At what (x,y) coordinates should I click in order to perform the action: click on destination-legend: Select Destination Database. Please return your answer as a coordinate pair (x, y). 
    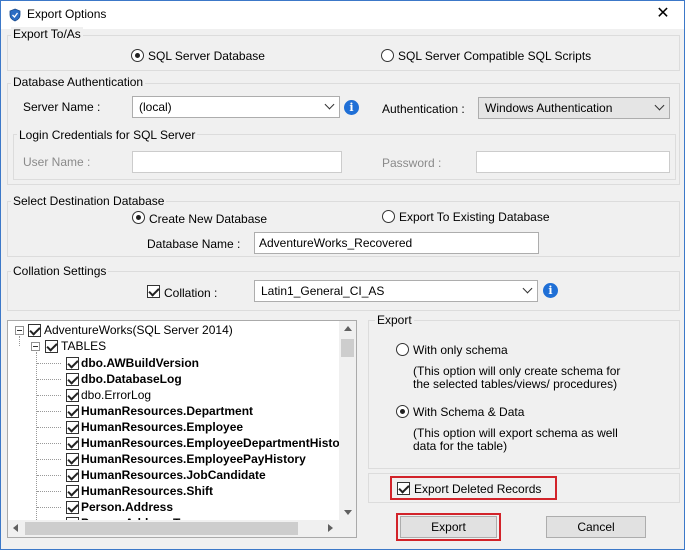
    Looking at the image, I should click on (89, 201).